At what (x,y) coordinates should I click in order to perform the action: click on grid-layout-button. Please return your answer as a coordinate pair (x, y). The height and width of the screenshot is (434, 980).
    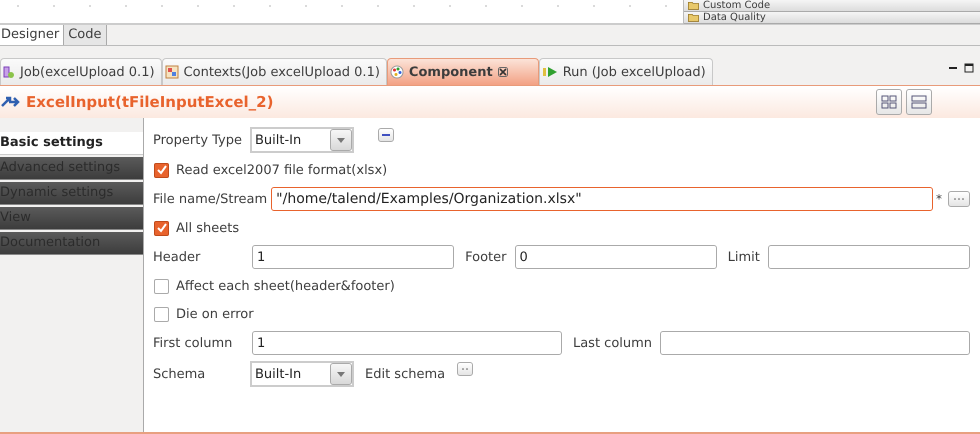
    Looking at the image, I should click on (889, 102).